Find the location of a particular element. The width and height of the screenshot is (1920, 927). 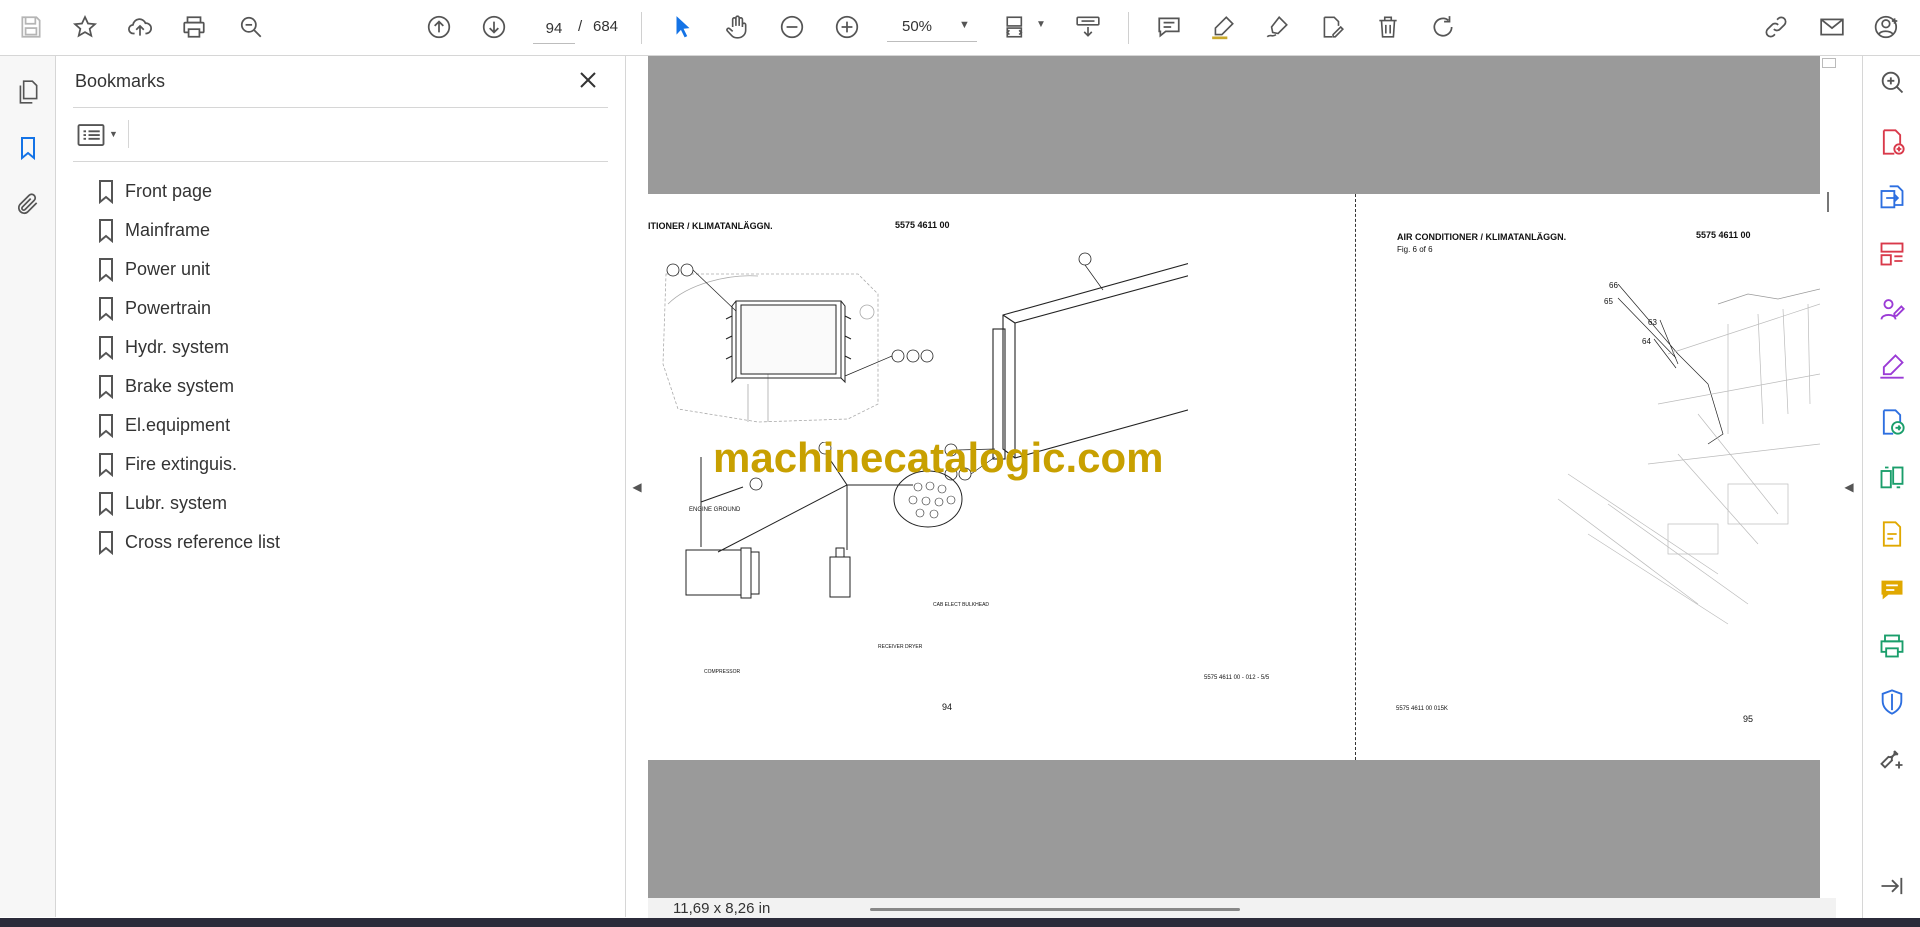

bookmark-label: Fire extinguis. is located at coordinates (181, 464).